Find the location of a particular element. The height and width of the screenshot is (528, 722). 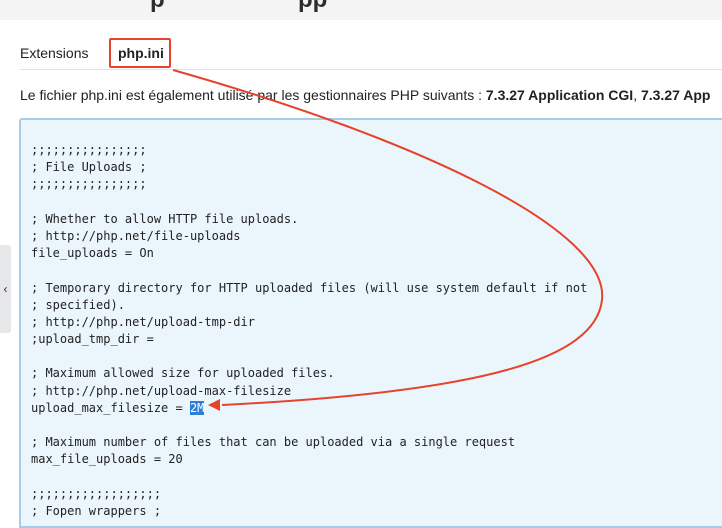

code-line: ;;;;;;;;;;;;;;;;;; is located at coordinates (96, 493).